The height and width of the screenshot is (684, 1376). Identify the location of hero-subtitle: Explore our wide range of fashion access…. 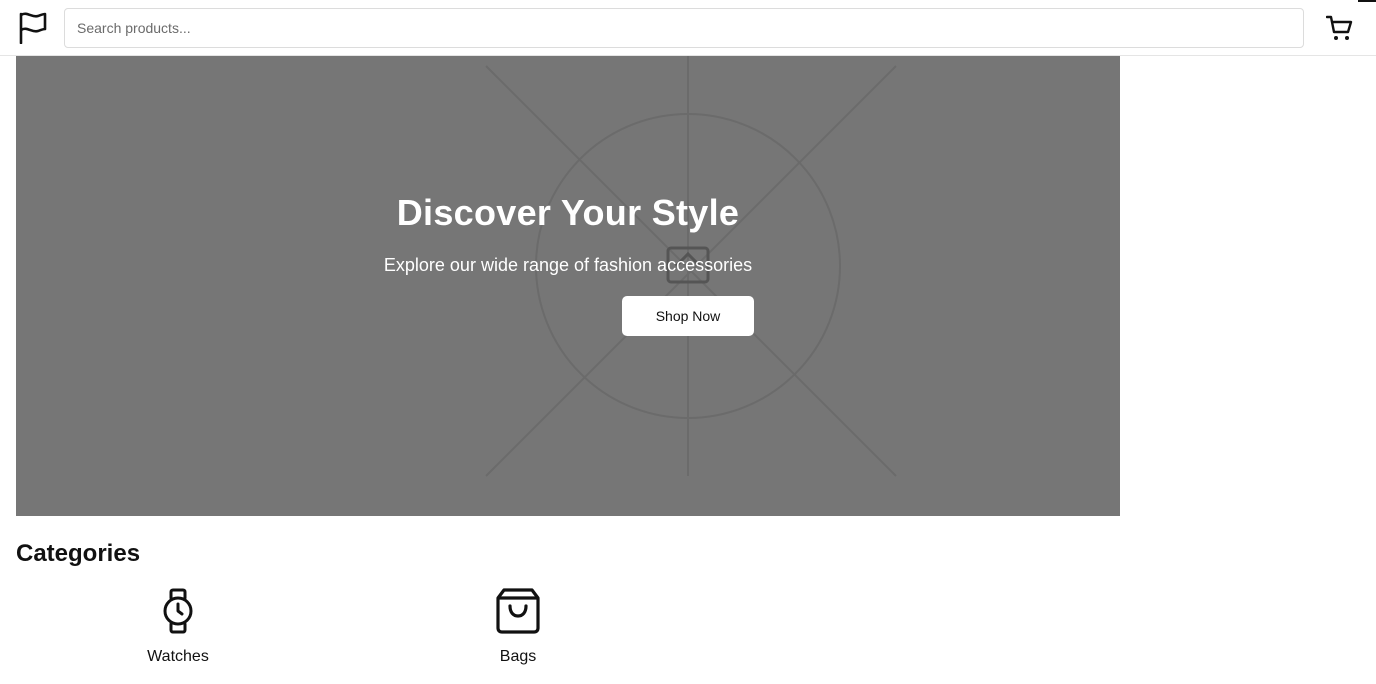
(568, 265).